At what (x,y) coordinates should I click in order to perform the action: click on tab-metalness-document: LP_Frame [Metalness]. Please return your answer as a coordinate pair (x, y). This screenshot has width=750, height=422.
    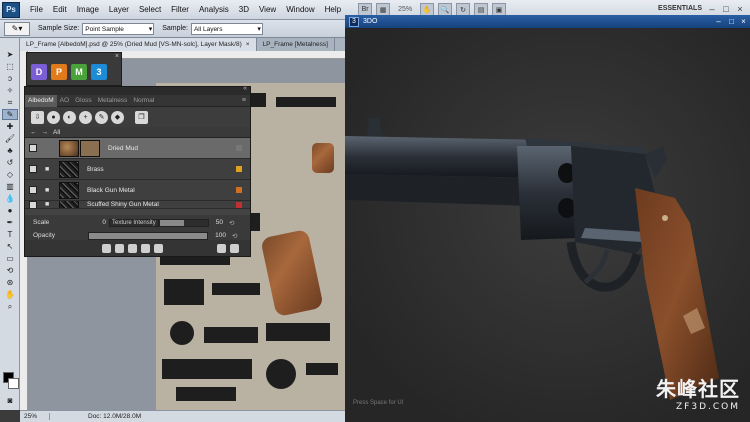
    Looking at the image, I should click on (296, 44).